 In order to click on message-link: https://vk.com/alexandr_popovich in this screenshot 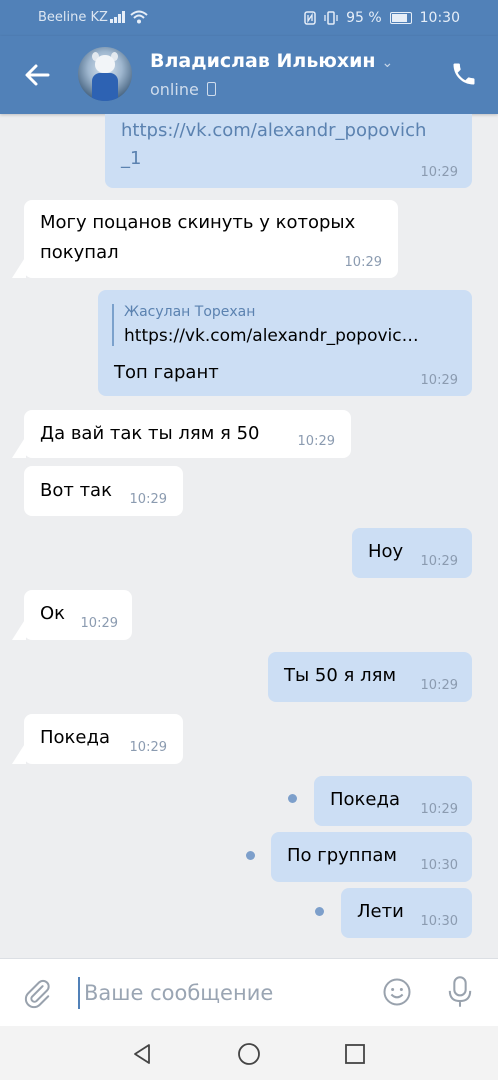, I will do `click(273, 130)`.